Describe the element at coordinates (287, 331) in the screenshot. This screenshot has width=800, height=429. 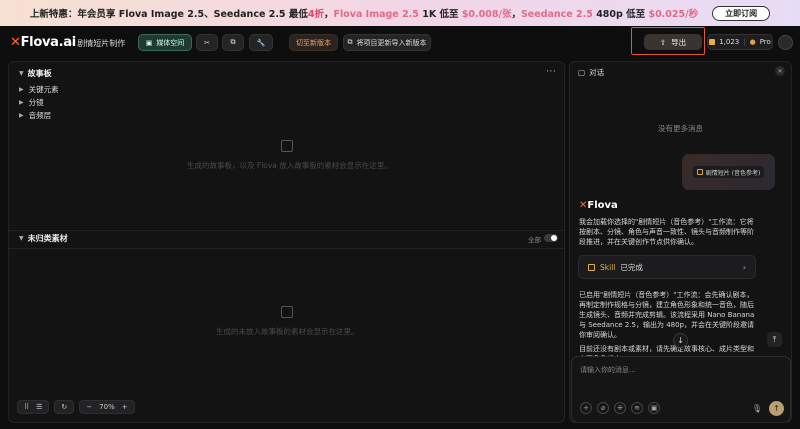
I see `unsorted-empty-text: 生成的未放入故事板的素材会显示在这里。` at that location.